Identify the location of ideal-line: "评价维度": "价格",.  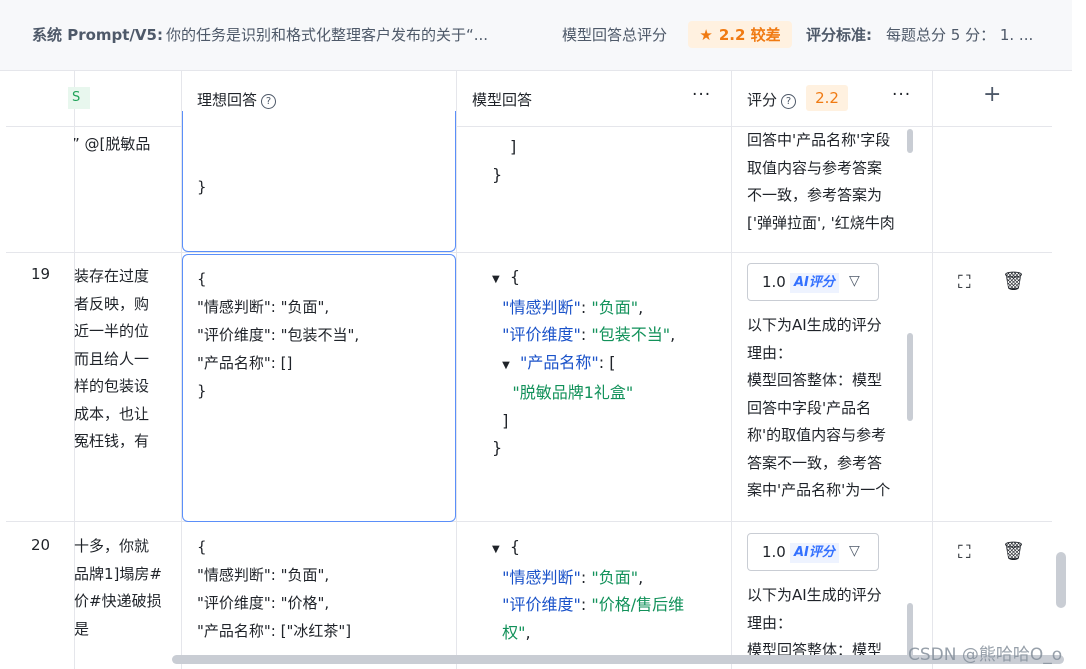
(263, 603).